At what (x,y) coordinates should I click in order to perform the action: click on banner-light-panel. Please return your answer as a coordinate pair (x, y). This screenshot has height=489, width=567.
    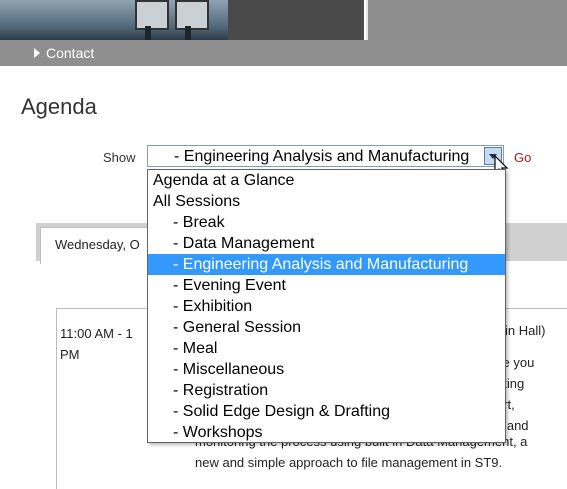
    Looking at the image, I should click on (466, 20).